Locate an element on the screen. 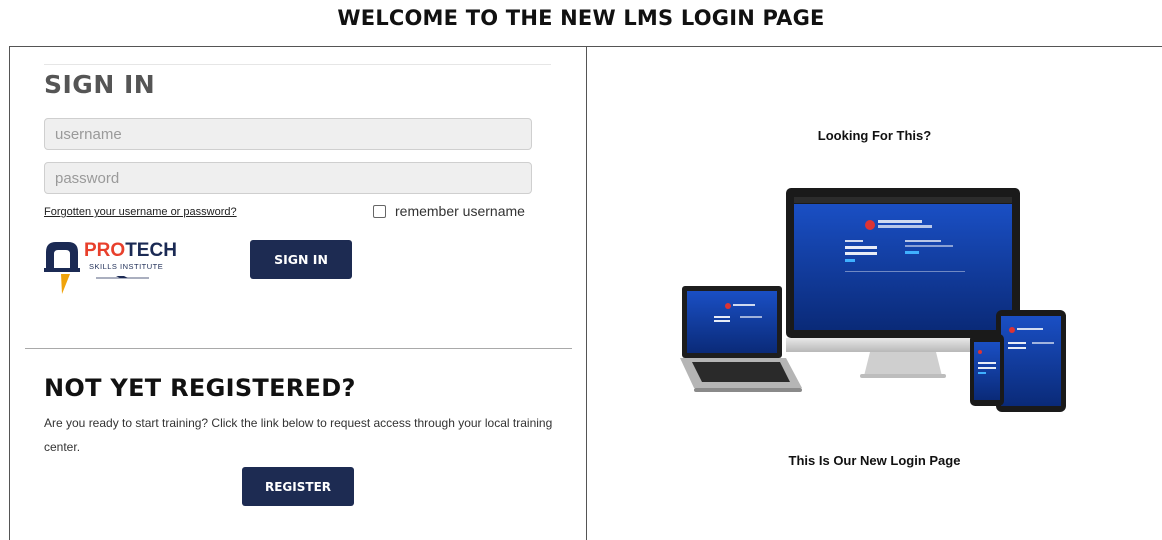 The image size is (1162, 540). remember-label: remember username is located at coordinates (460, 211).